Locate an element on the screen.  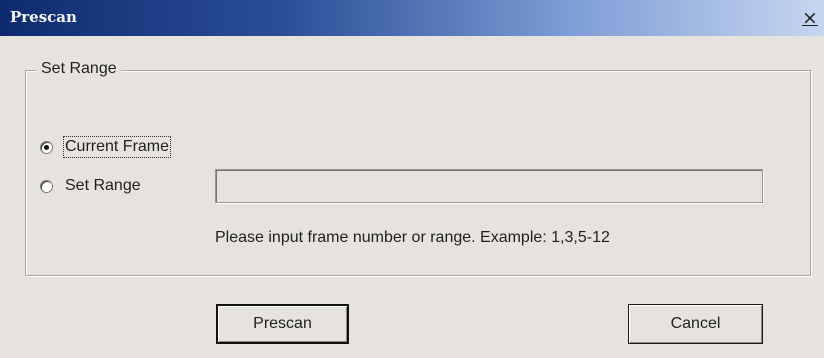
set-range-label: Set Range is located at coordinates (103, 186).